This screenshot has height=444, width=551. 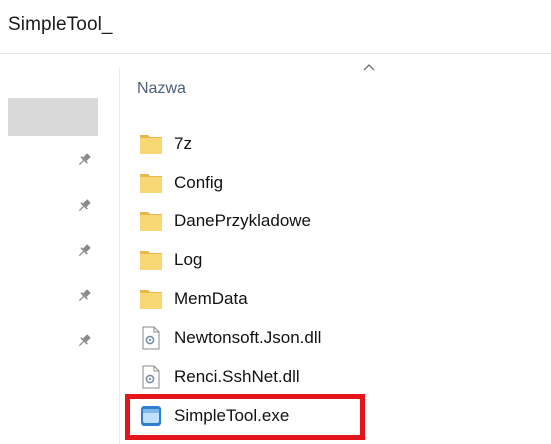 What do you see at coordinates (275, 27) in the screenshot?
I see `window-title-bar: SimpleTool_` at bounding box center [275, 27].